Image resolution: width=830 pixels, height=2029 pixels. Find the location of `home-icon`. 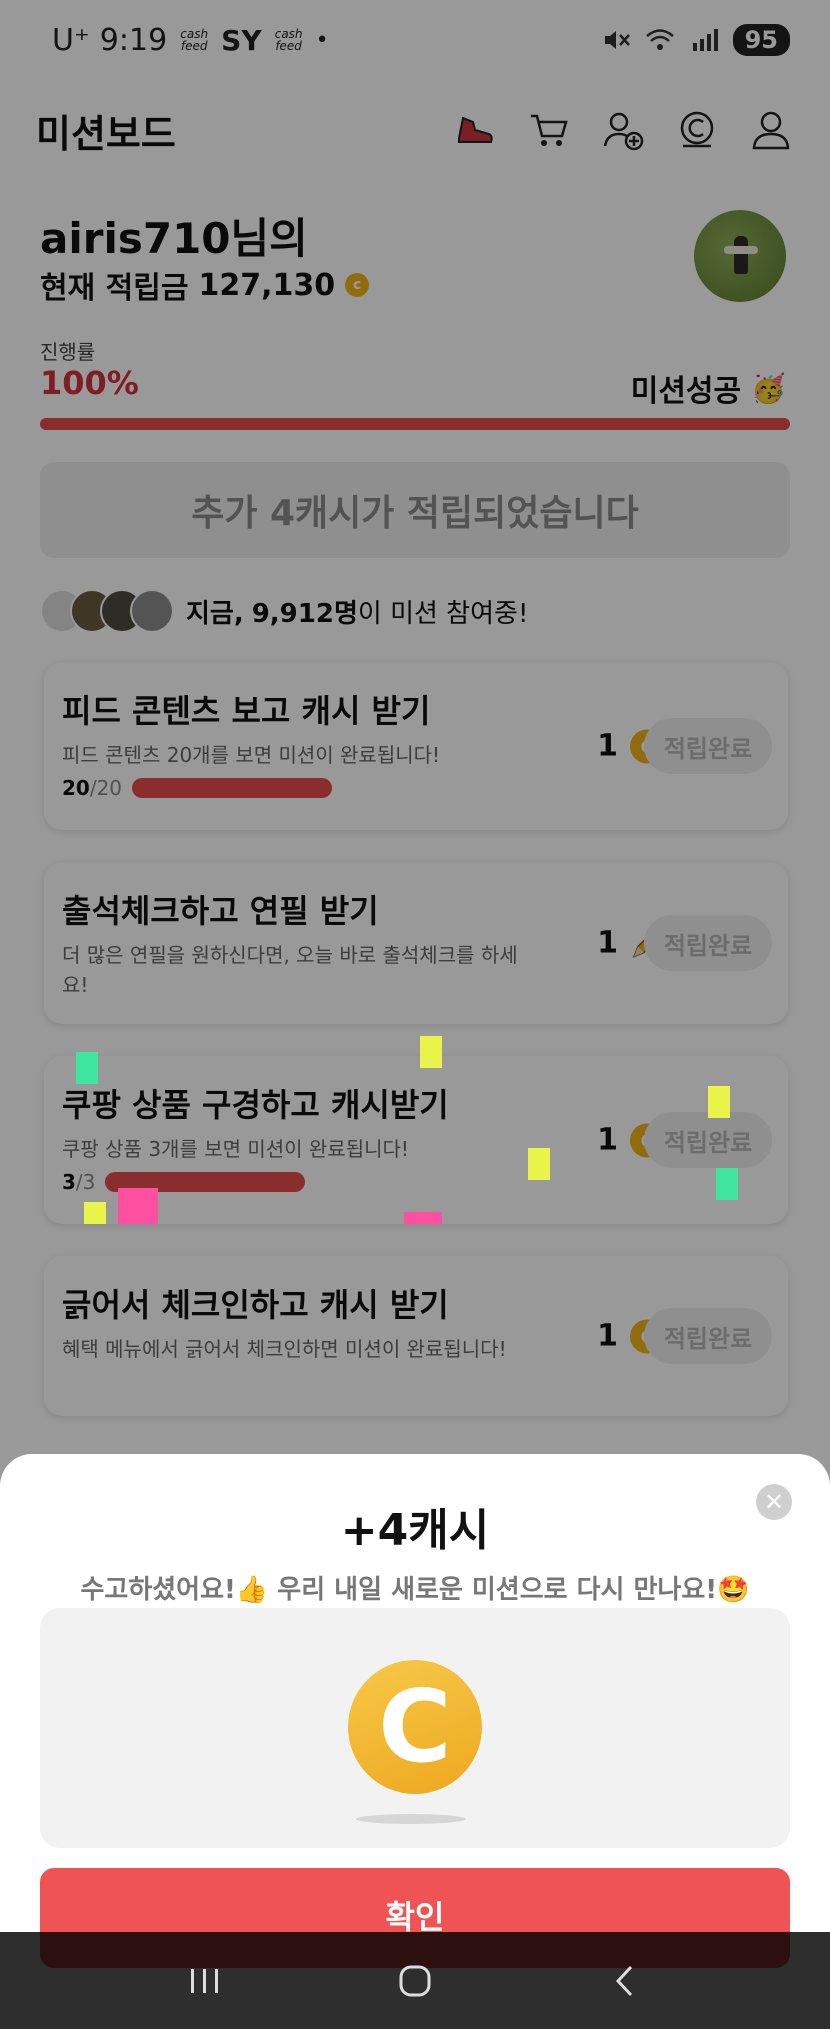

home-icon is located at coordinates (415, 1981).